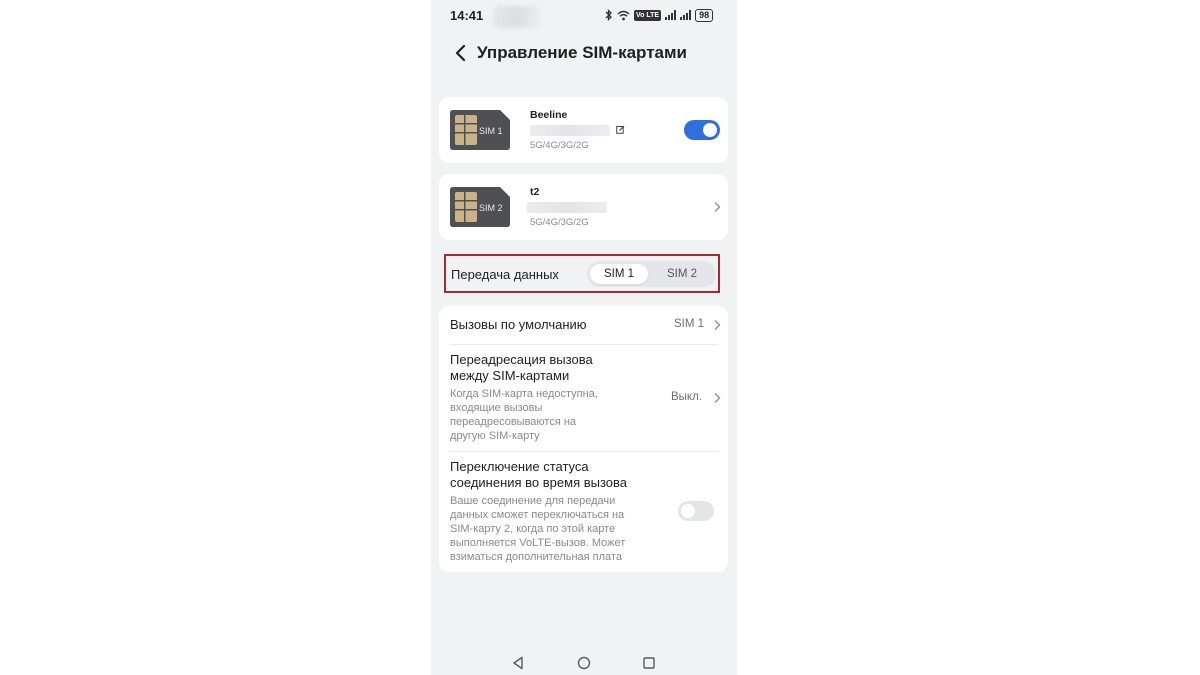 The height and width of the screenshot is (675, 1200). I want to click on signal-sim1-icon, so click(671, 15).